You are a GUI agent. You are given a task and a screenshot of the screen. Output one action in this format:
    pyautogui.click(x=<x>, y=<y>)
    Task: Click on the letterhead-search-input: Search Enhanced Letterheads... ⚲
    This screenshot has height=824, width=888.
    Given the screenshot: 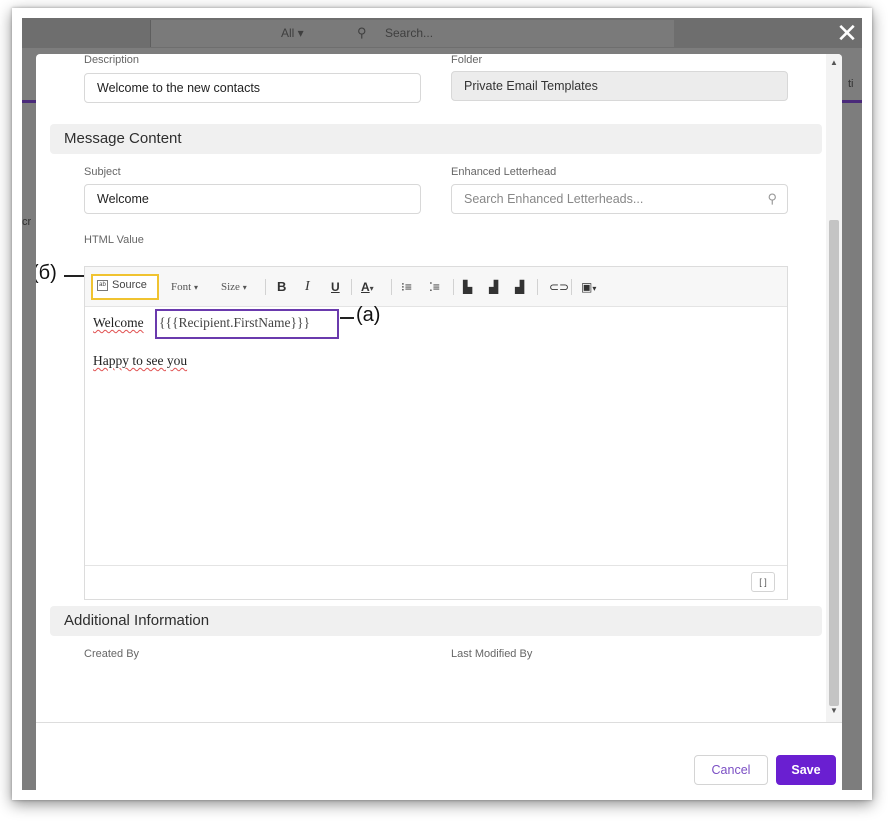 What is the action you would take?
    pyautogui.click(x=619, y=199)
    